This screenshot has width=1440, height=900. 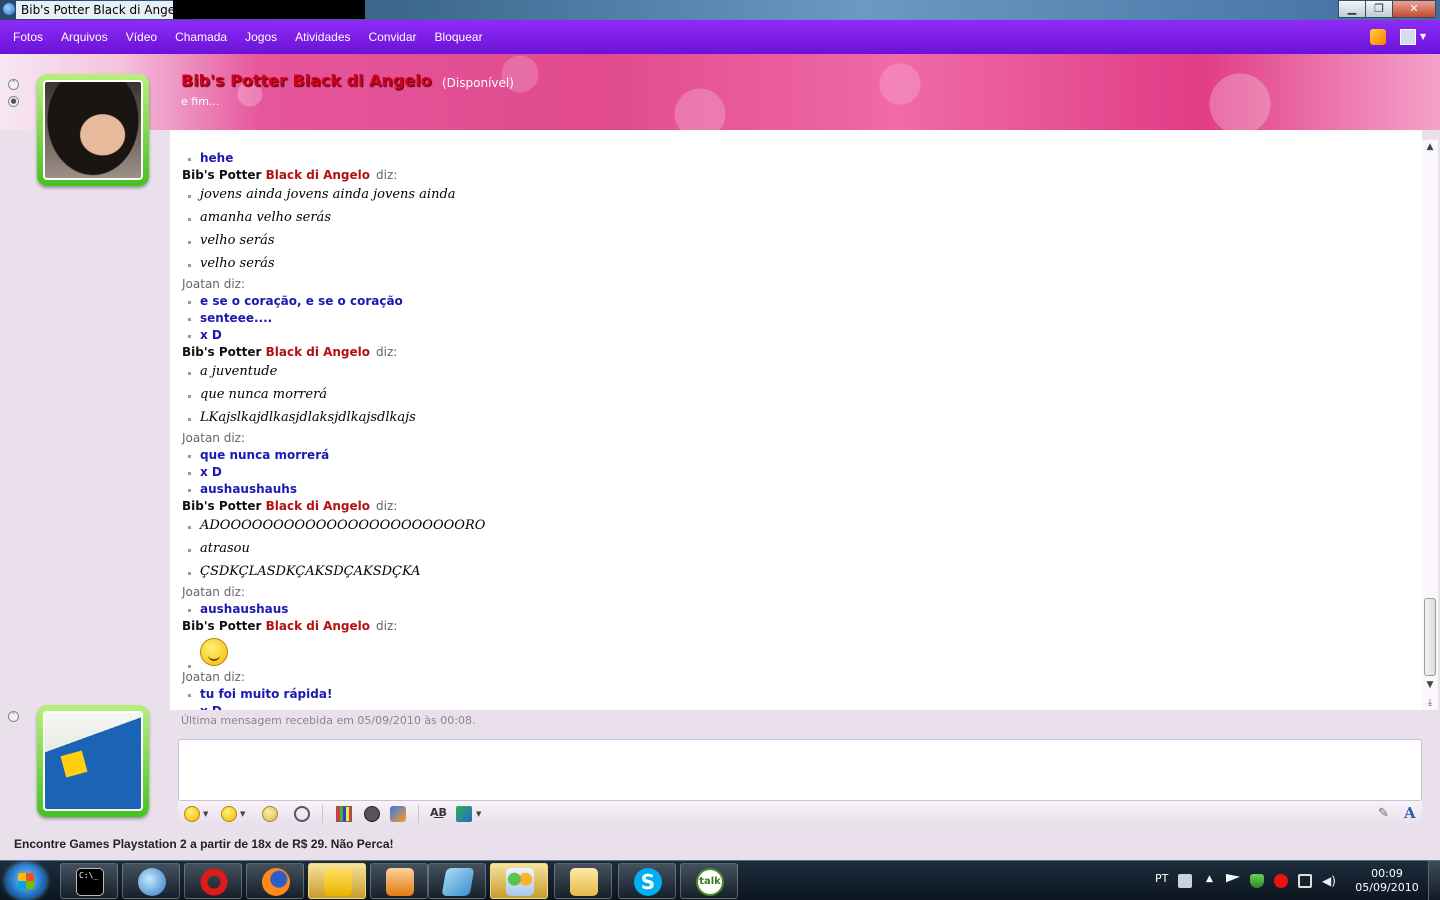 I want to click on avatar-logo-shape, so click(x=74, y=764).